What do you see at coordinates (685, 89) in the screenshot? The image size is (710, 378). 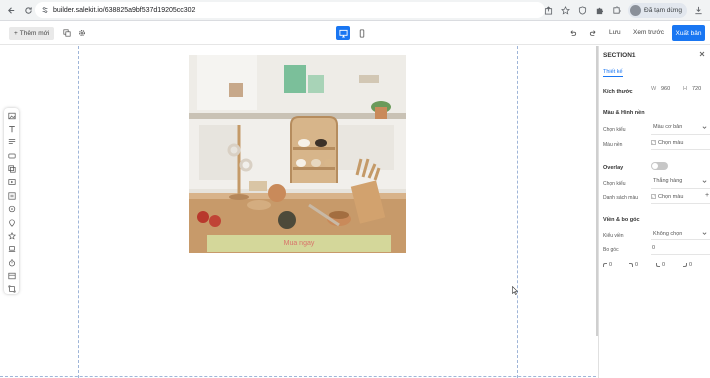 I see `height-prefix: H` at bounding box center [685, 89].